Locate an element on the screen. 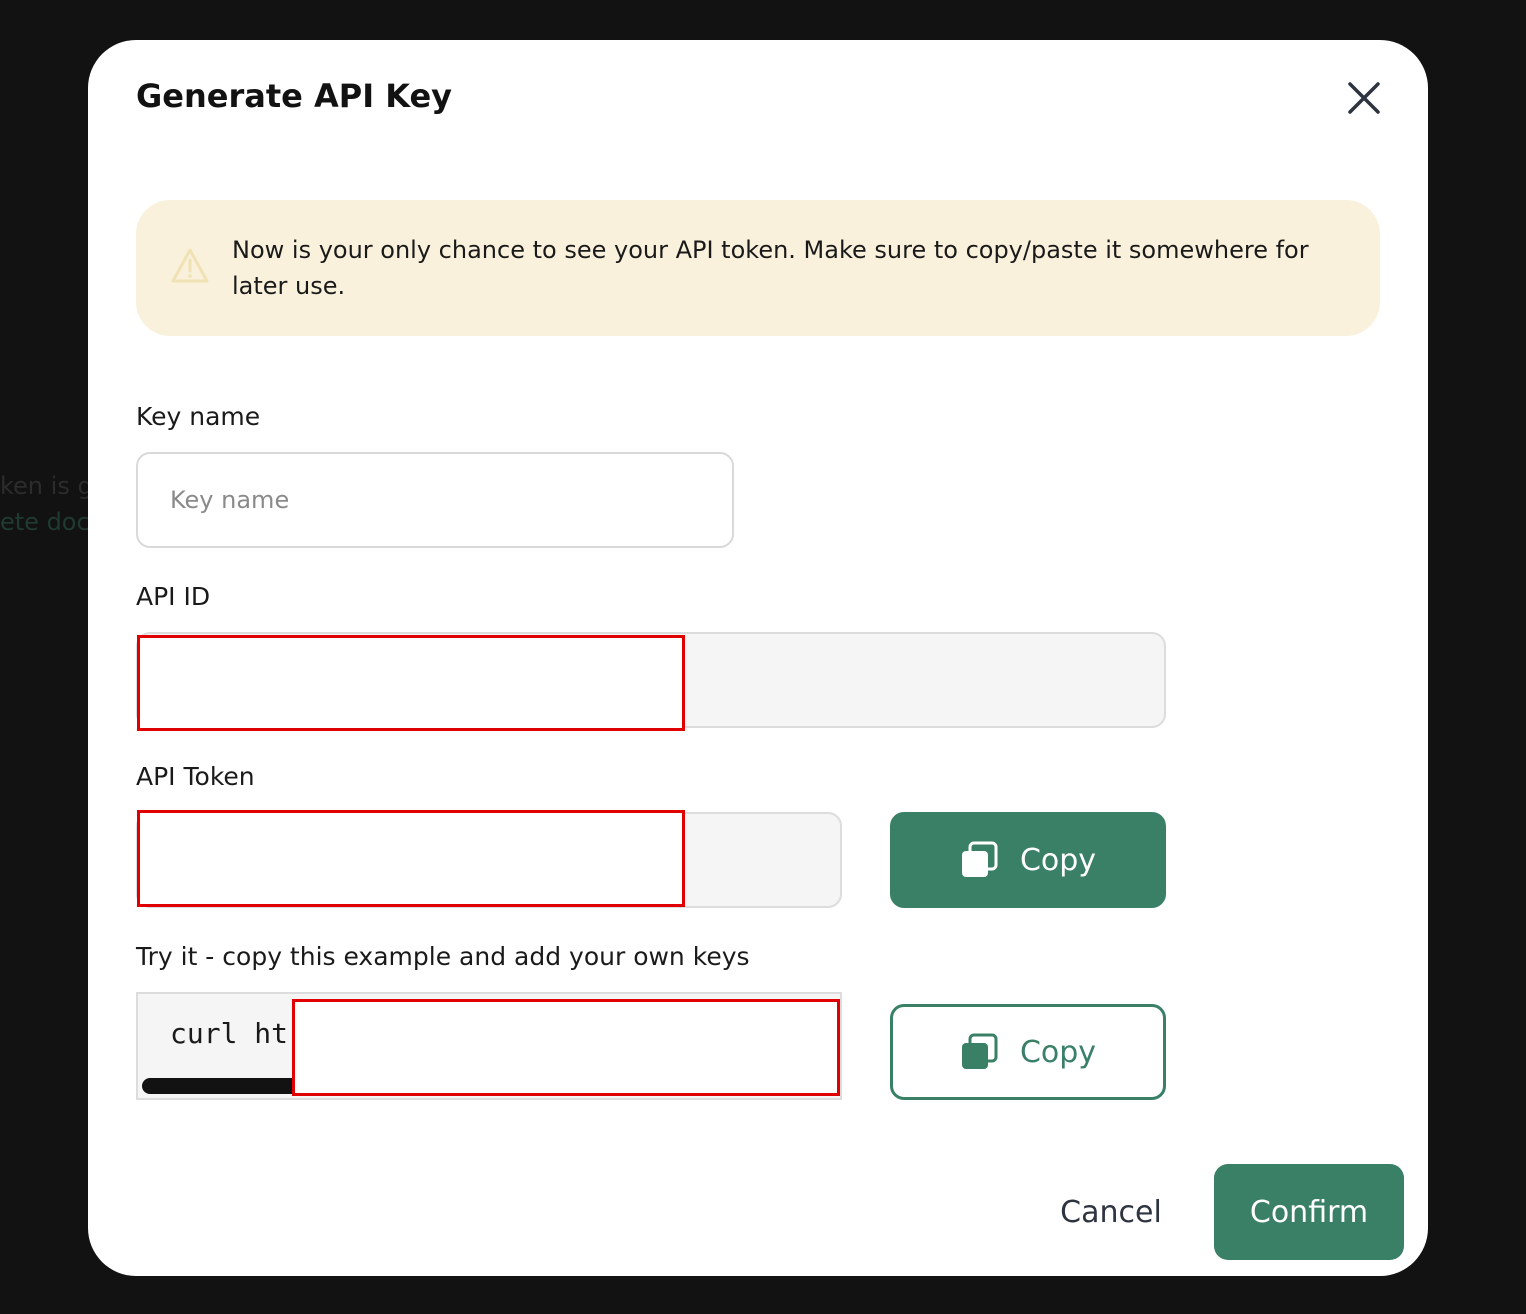  copy-example-button: Copy is located at coordinates (1028, 1052).